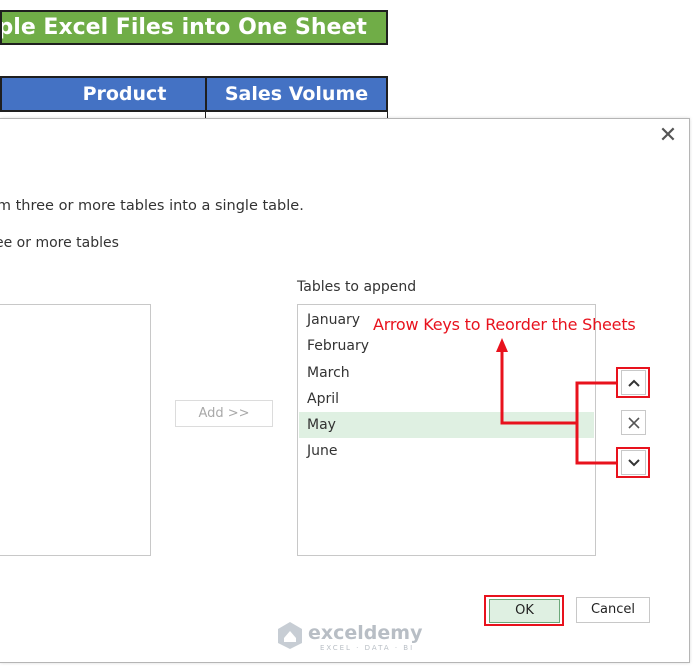  Describe the element at coordinates (504, 324) in the screenshot. I see `annotation-text: Arrow Keys to Reorder the Sheets` at that location.